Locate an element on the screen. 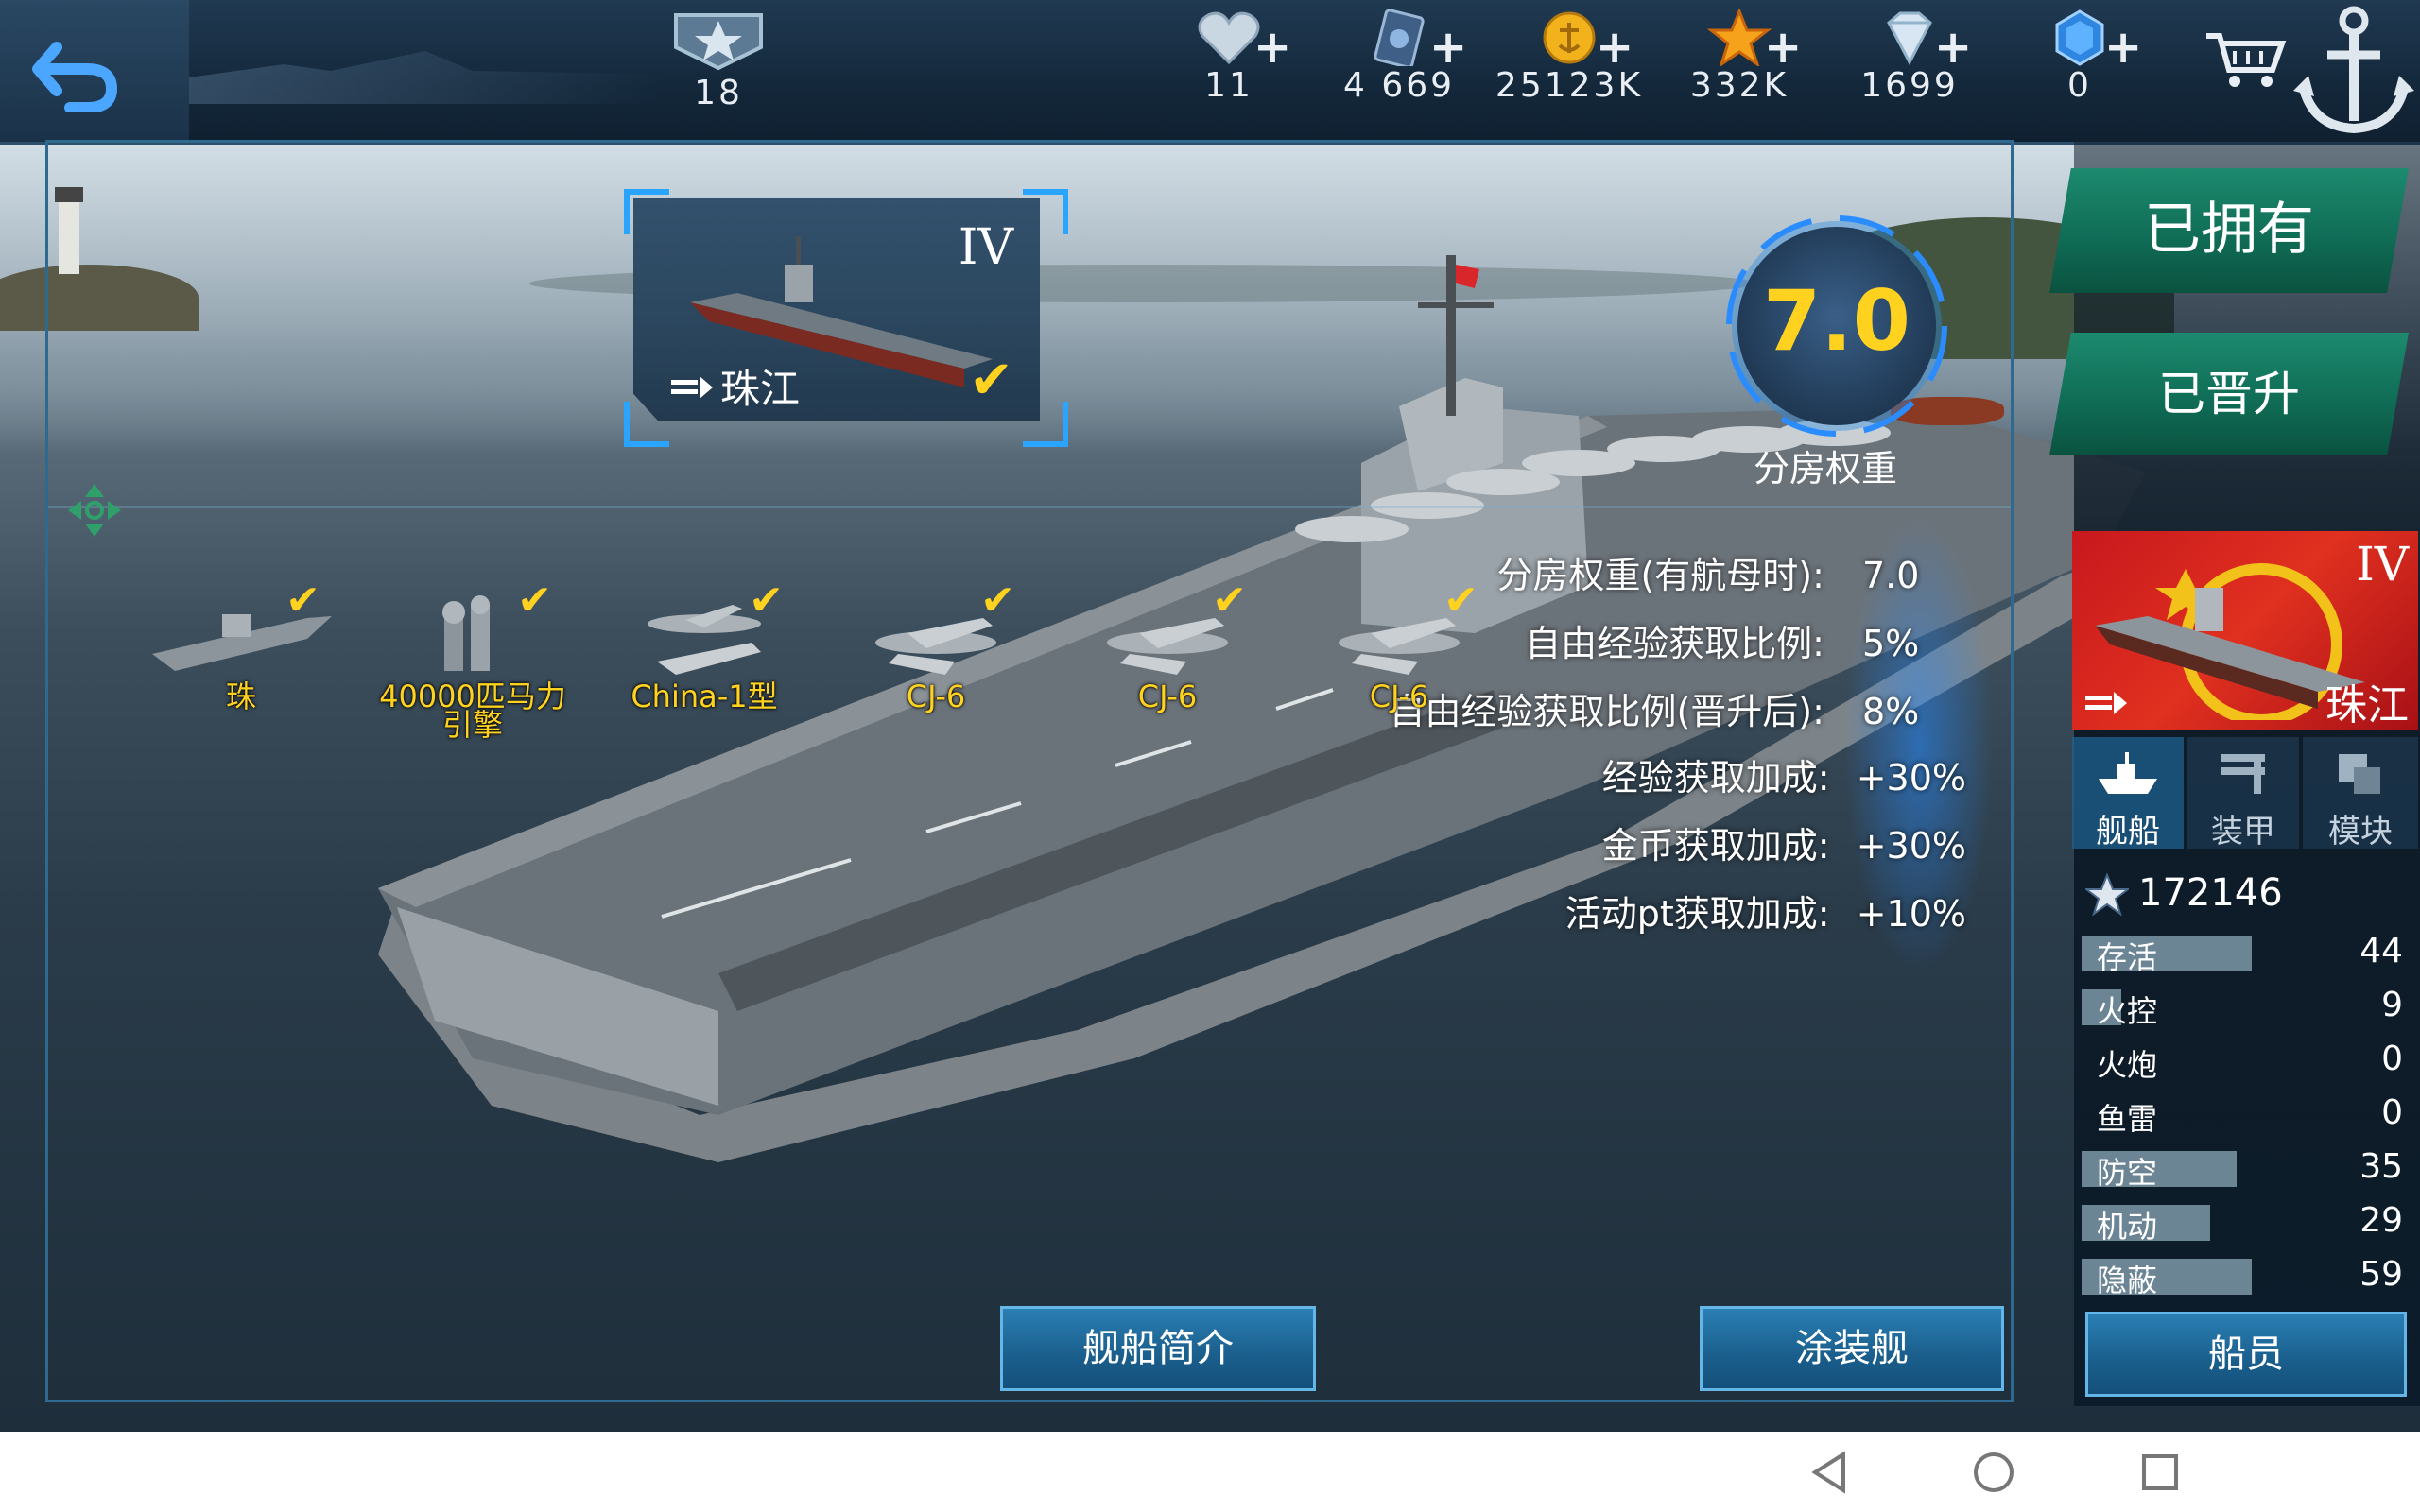  rating-label: 分房权重 is located at coordinates (1826, 469).